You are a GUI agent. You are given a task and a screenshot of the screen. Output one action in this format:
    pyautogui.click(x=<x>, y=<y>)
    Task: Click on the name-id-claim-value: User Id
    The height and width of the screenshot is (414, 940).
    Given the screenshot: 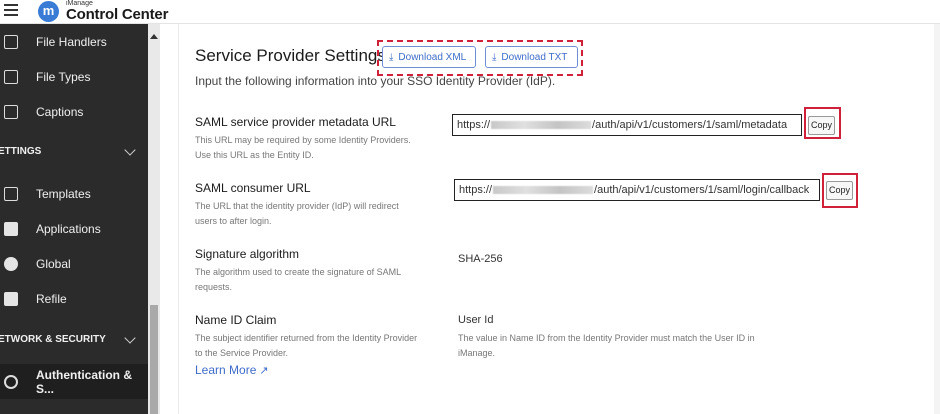 What is the action you would take?
    pyautogui.click(x=476, y=320)
    